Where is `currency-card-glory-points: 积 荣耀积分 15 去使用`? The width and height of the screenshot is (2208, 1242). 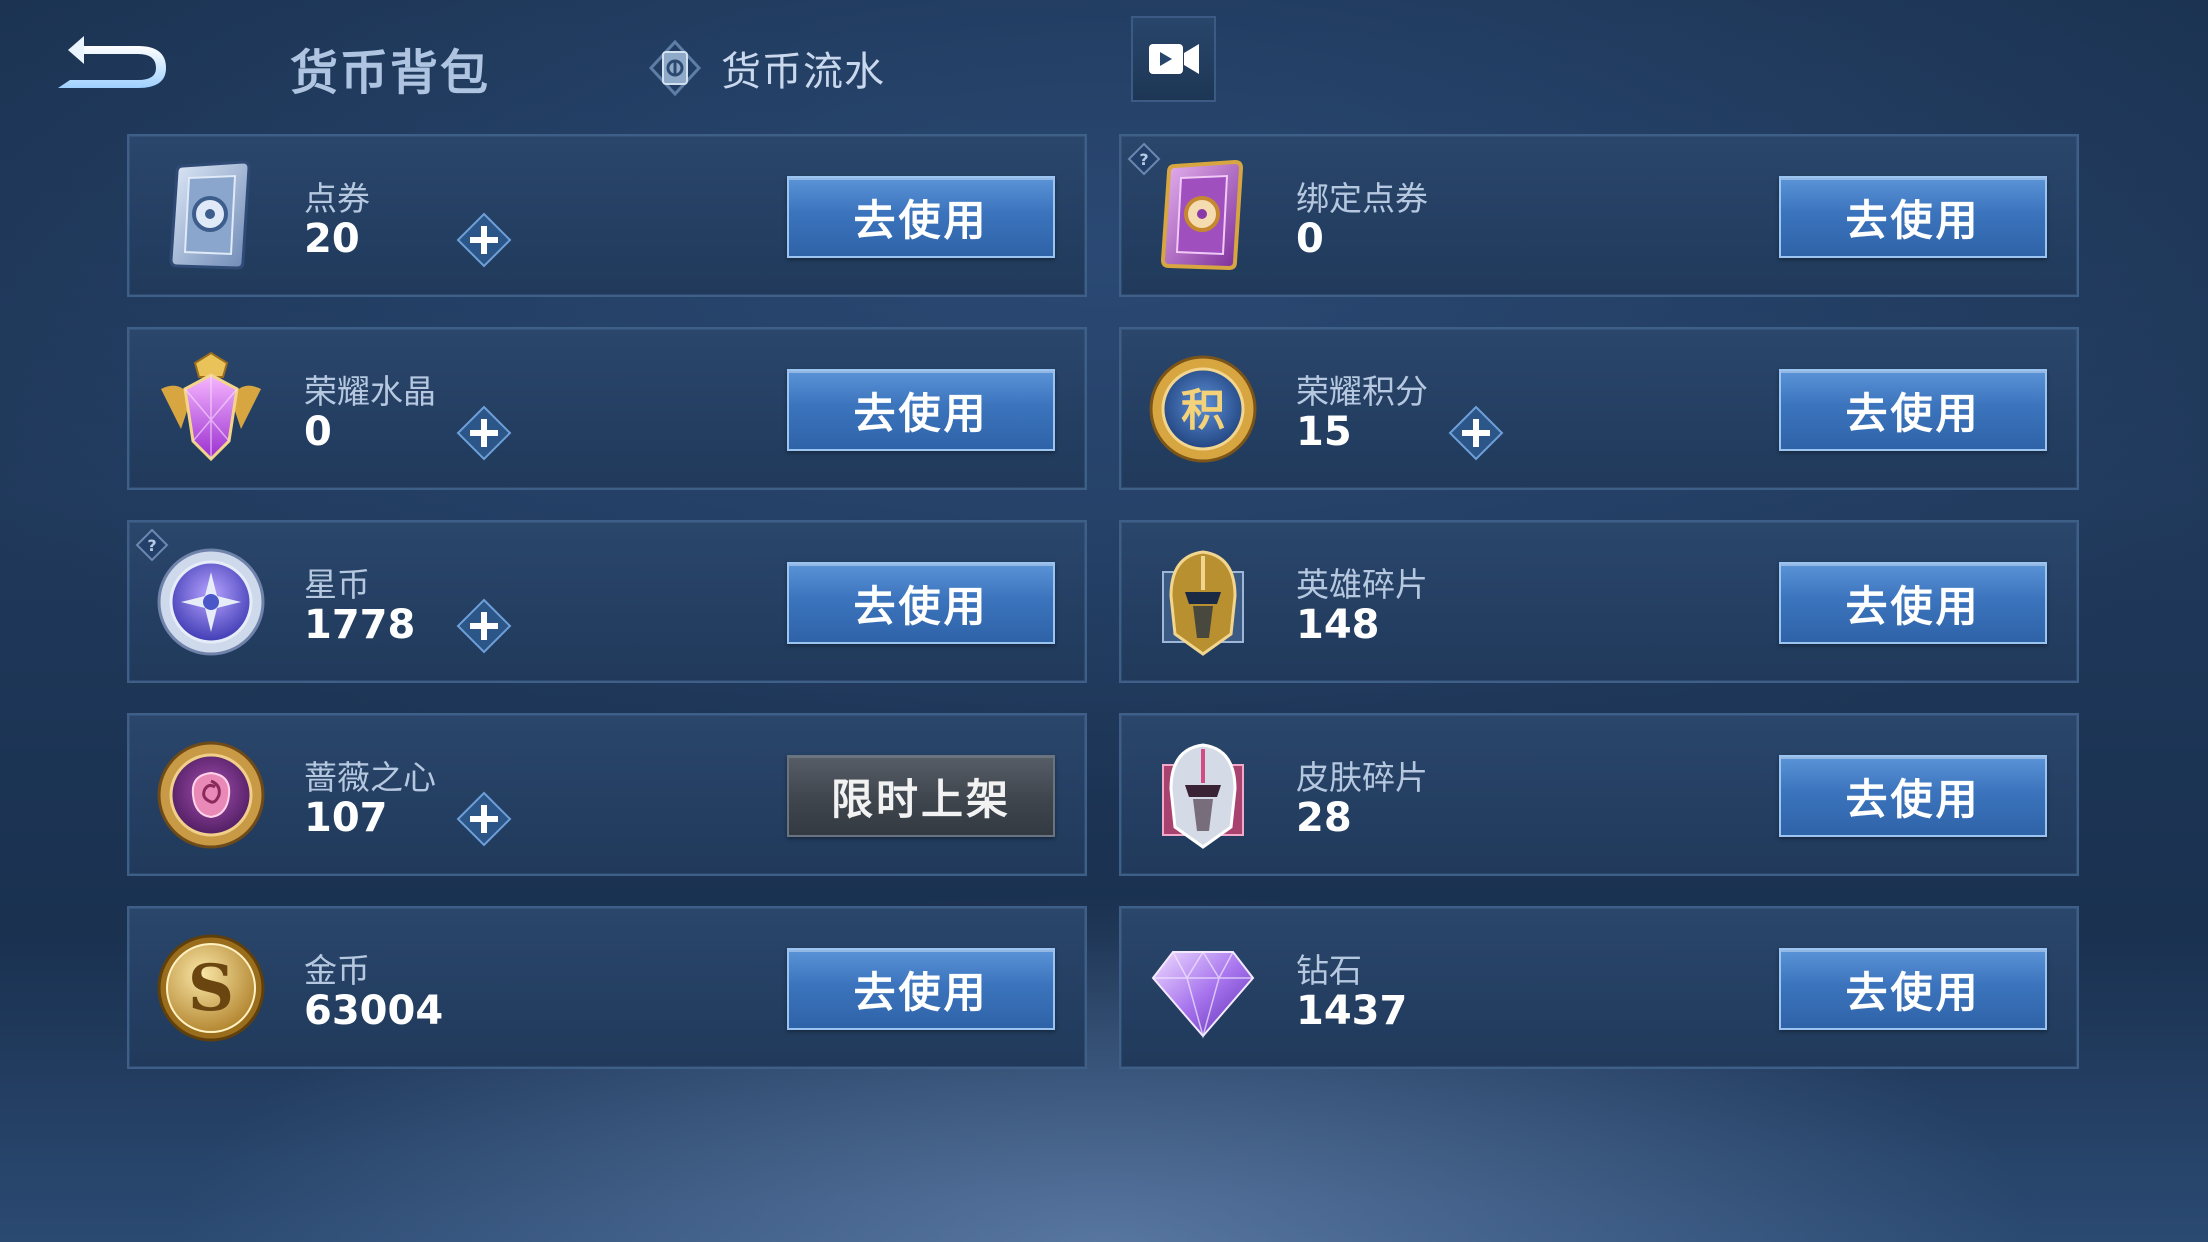
currency-card-glory-points: 积 荣耀积分 15 去使用 is located at coordinates (1599, 408).